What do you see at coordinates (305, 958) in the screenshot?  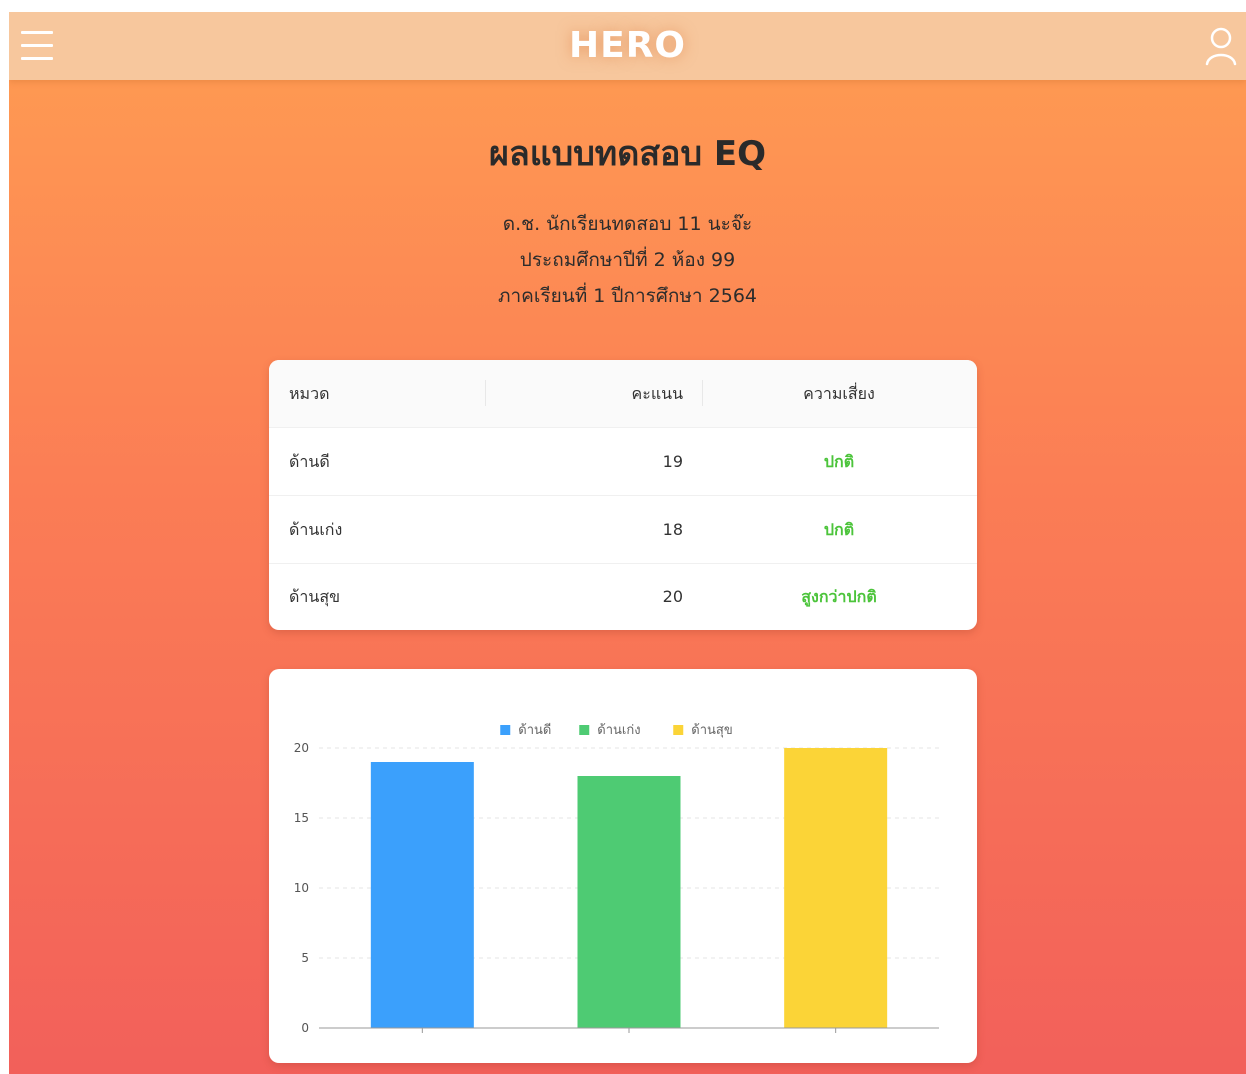 I see `y-tick-label: 5` at bounding box center [305, 958].